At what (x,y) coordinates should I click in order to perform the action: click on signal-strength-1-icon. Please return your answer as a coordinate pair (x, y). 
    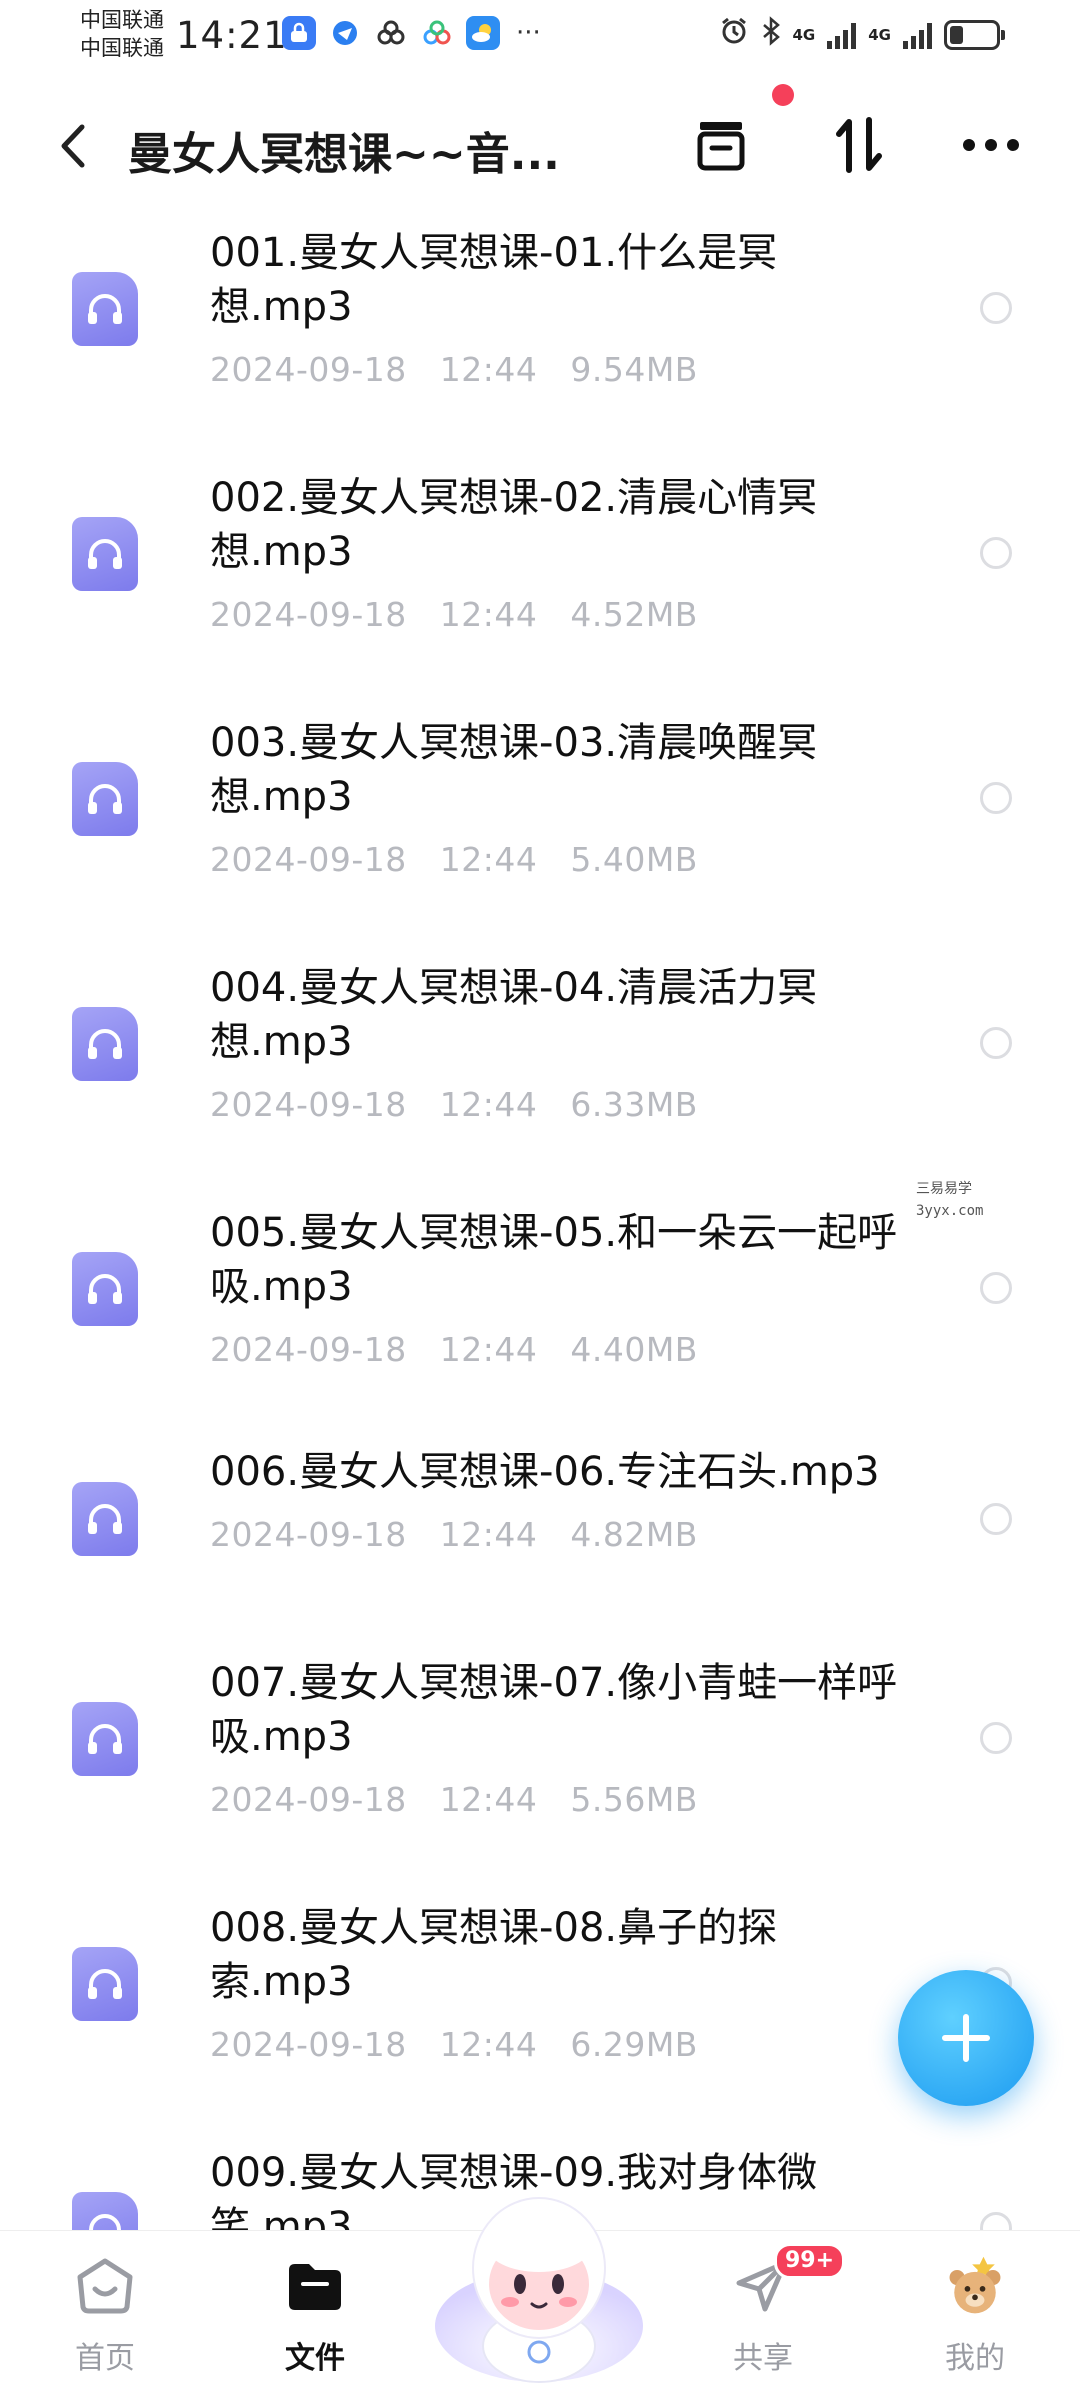
    Looking at the image, I should click on (842, 35).